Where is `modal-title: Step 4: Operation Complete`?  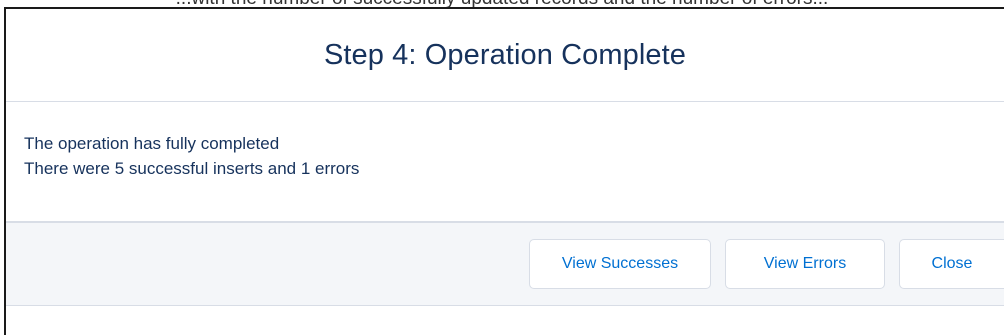
modal-title: Step 4: Operation Complete is located at coordinates (505, 54).